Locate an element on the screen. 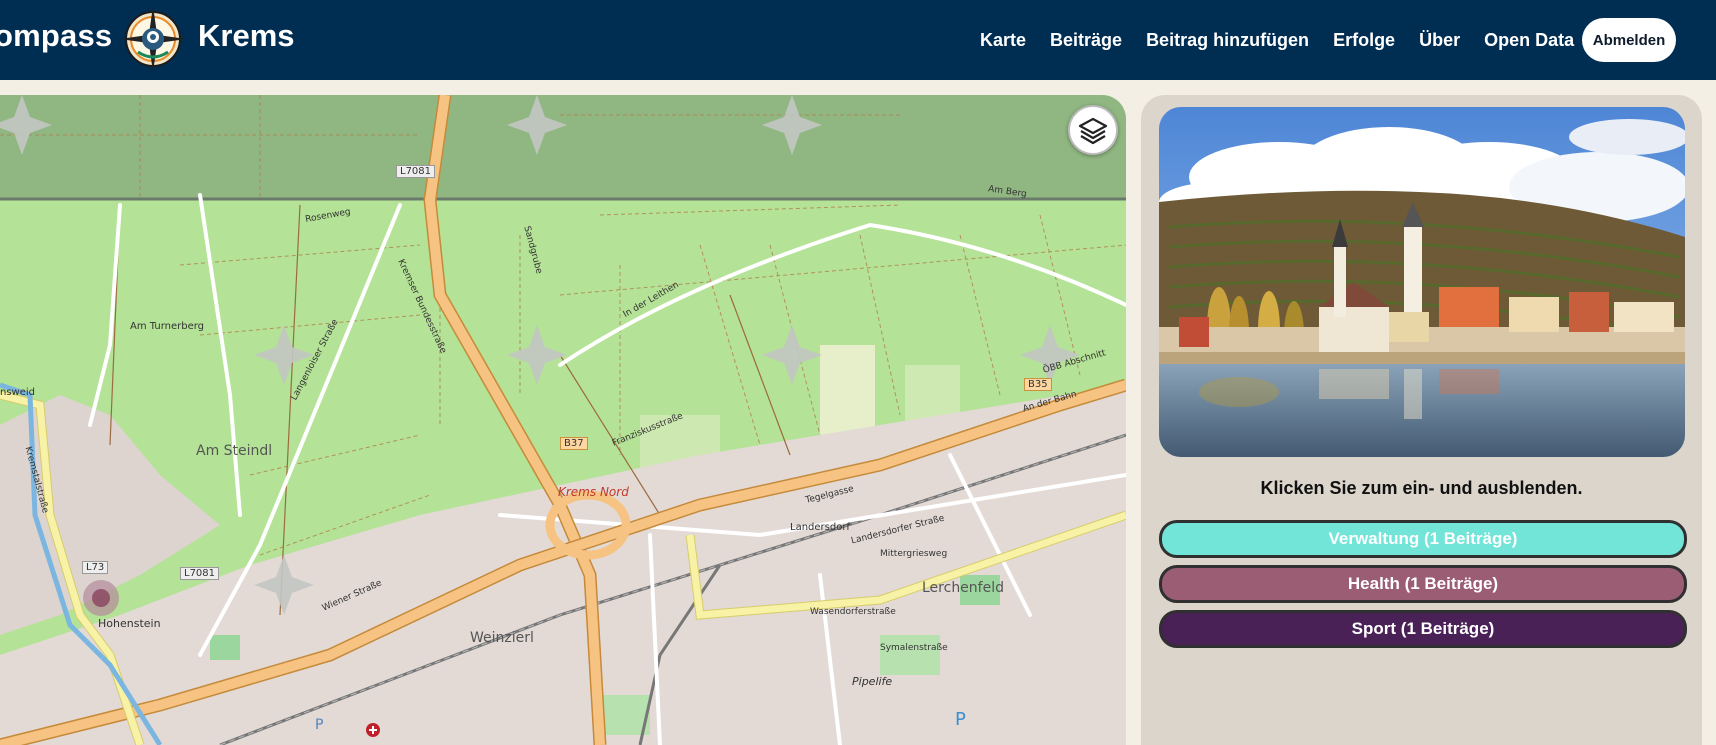 Image resolution: width=1716 pixels, height=745 pixels. label-am-steindl: Am Steindl is located at coordinates (234, 451).